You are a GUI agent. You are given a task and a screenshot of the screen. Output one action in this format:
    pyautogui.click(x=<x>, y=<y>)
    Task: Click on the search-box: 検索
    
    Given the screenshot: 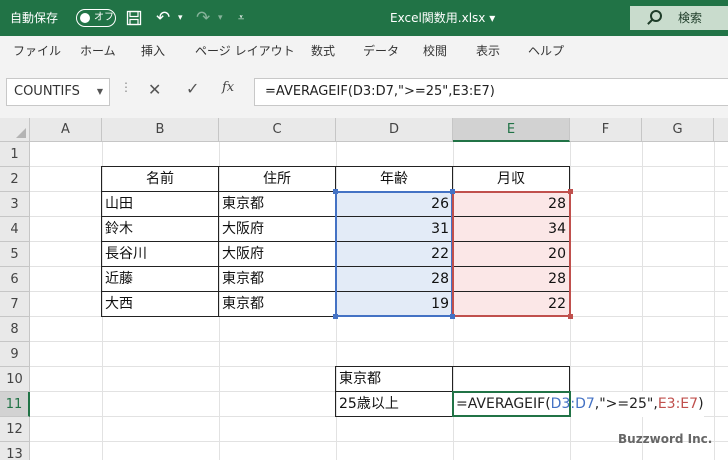 What is the action you would take?
    pyautogui.click(x=679, y=18)
    